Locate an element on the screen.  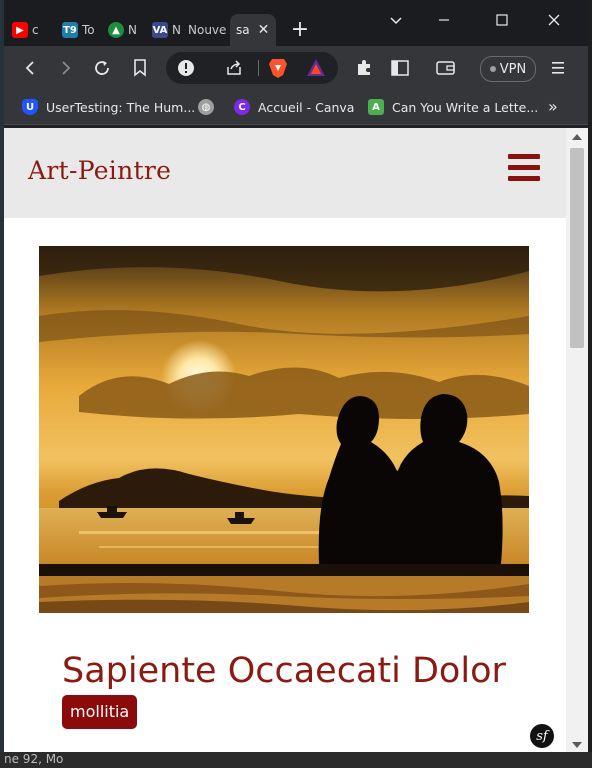
desktop-status-text: ne 92, Mo is located at coordinates (34, 759).